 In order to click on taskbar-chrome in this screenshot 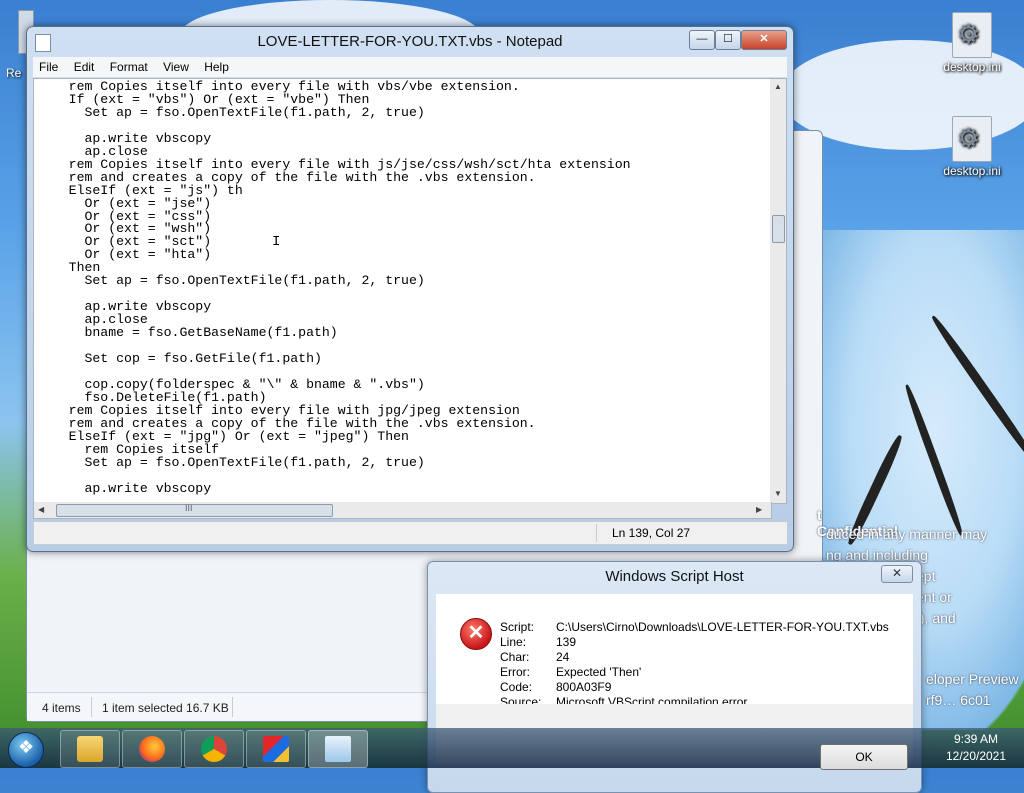, I will do `click(214, 749)`.